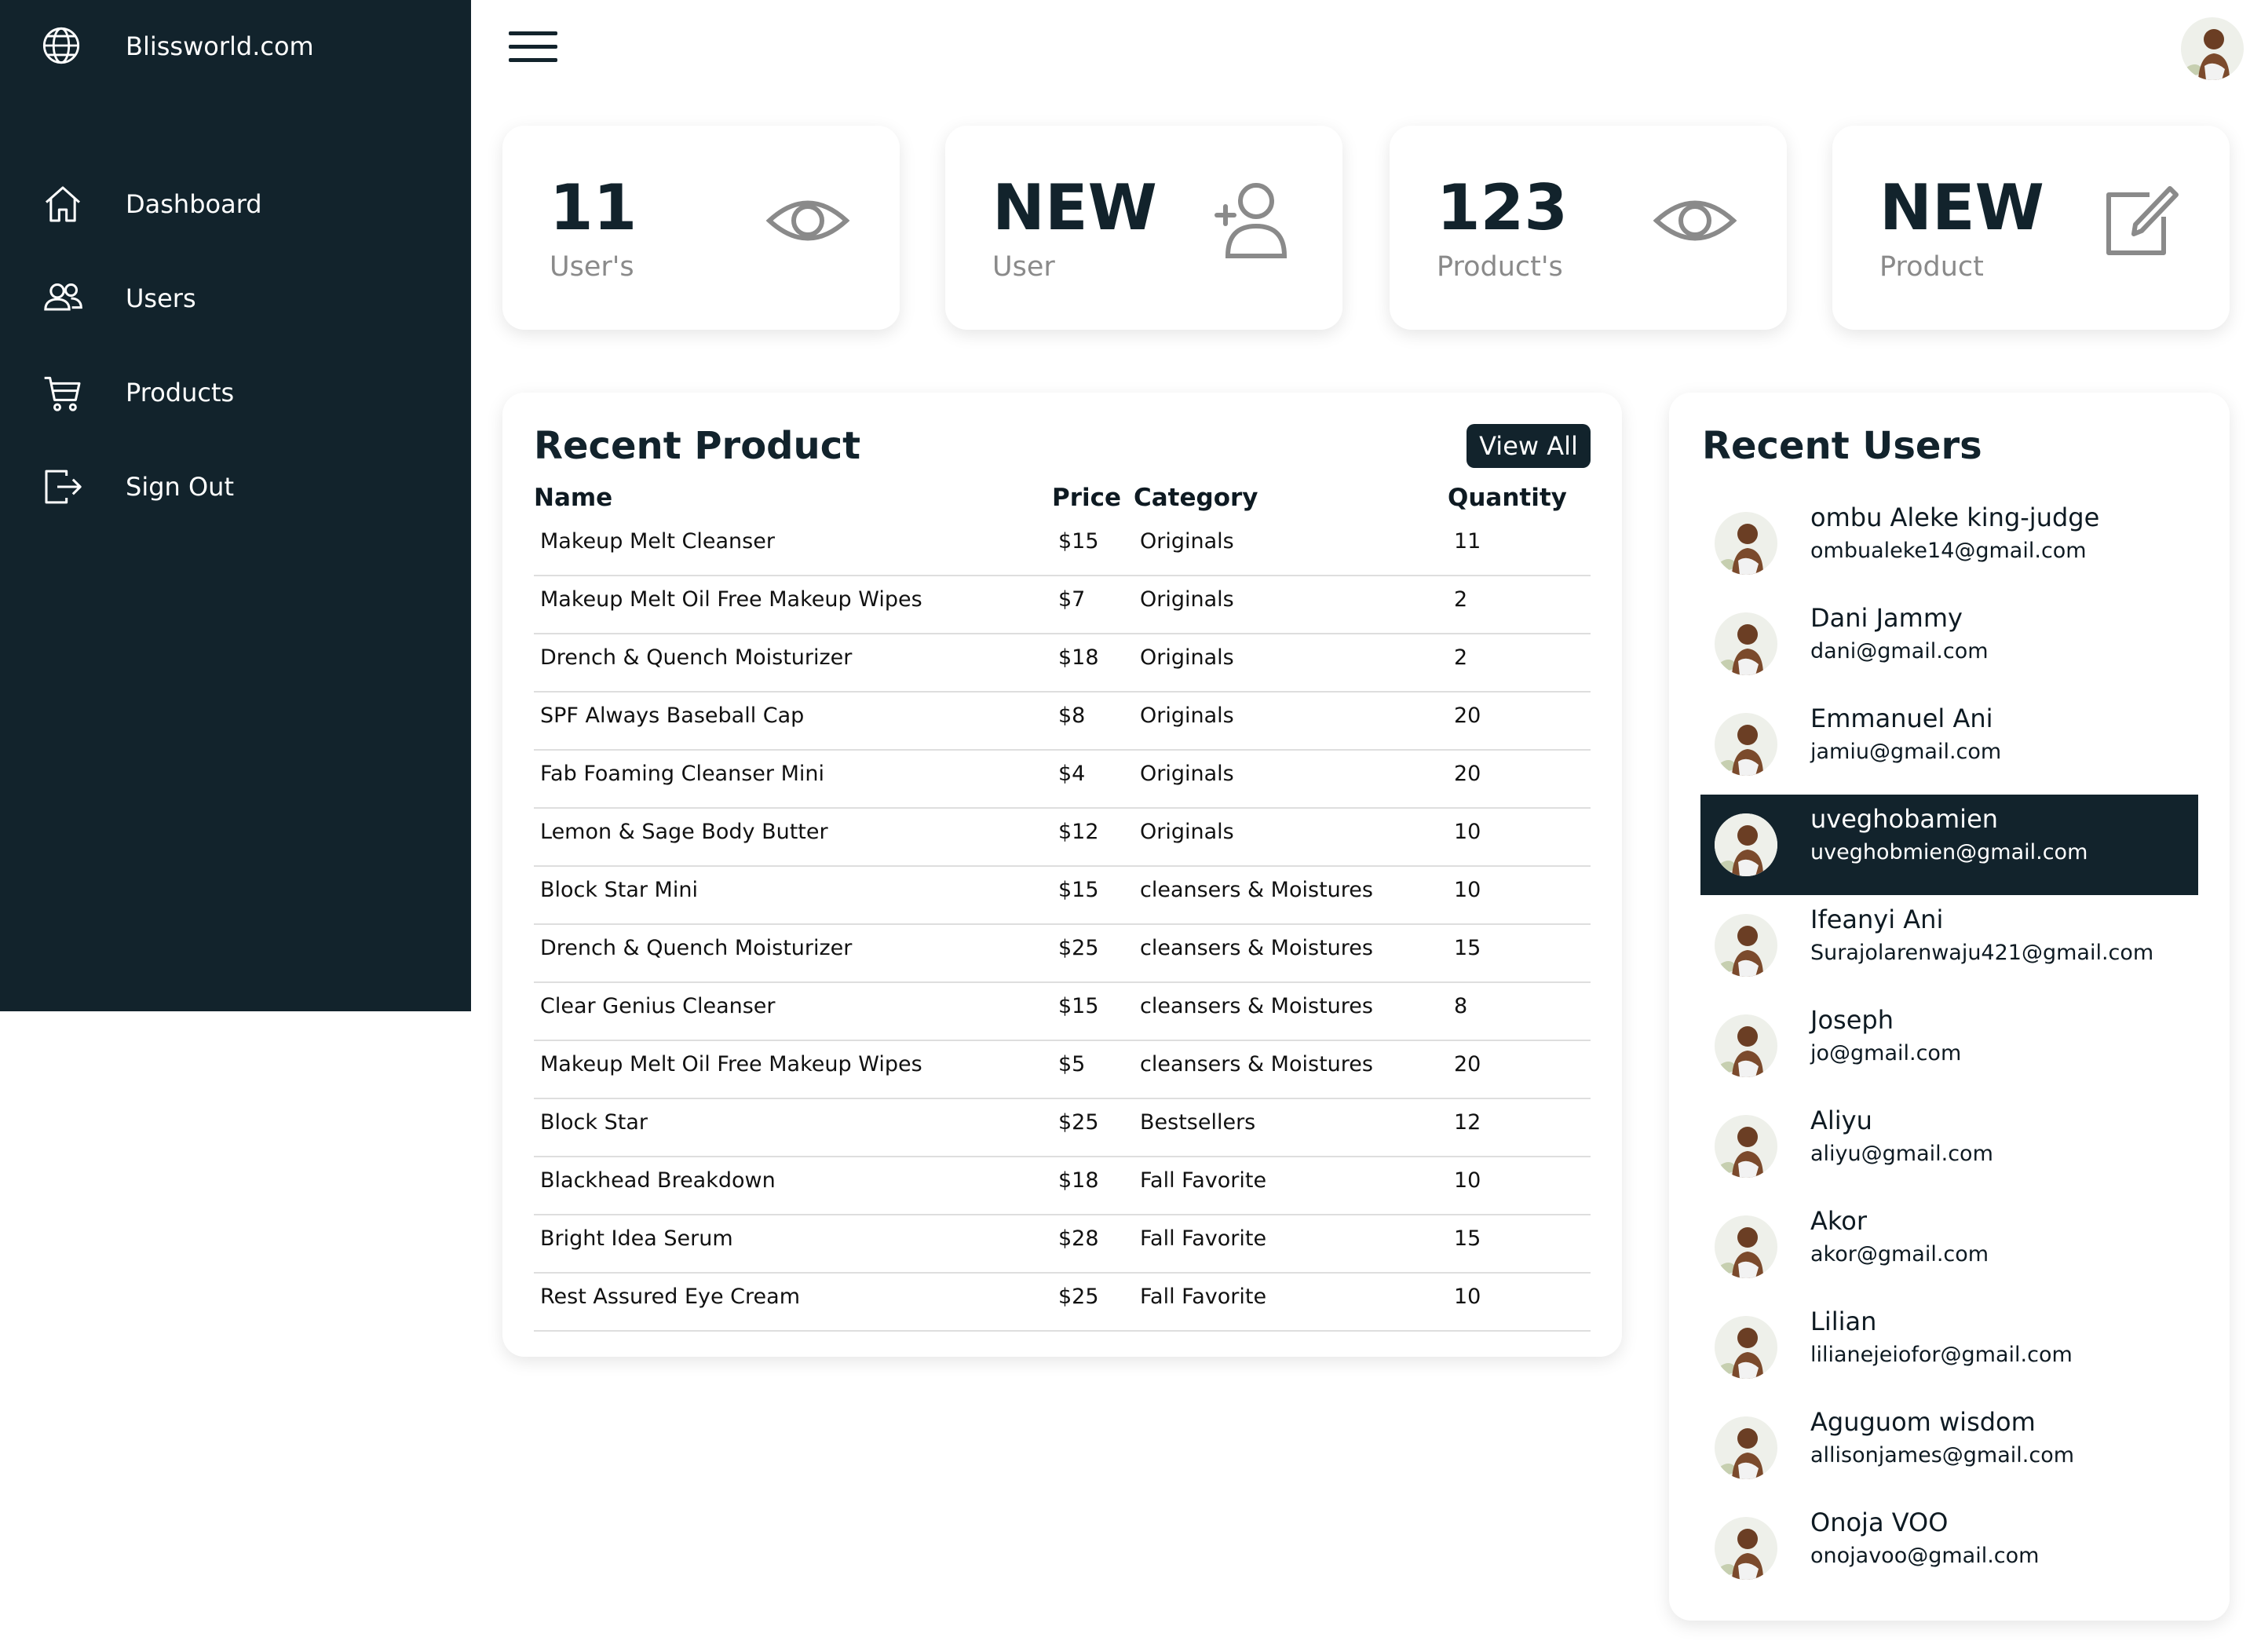 The image size is (2261, 1652). What do you see at coordinates (2142, 220) in the screenshot?
I see `edit-icon` at bounding box center [2142, 220].